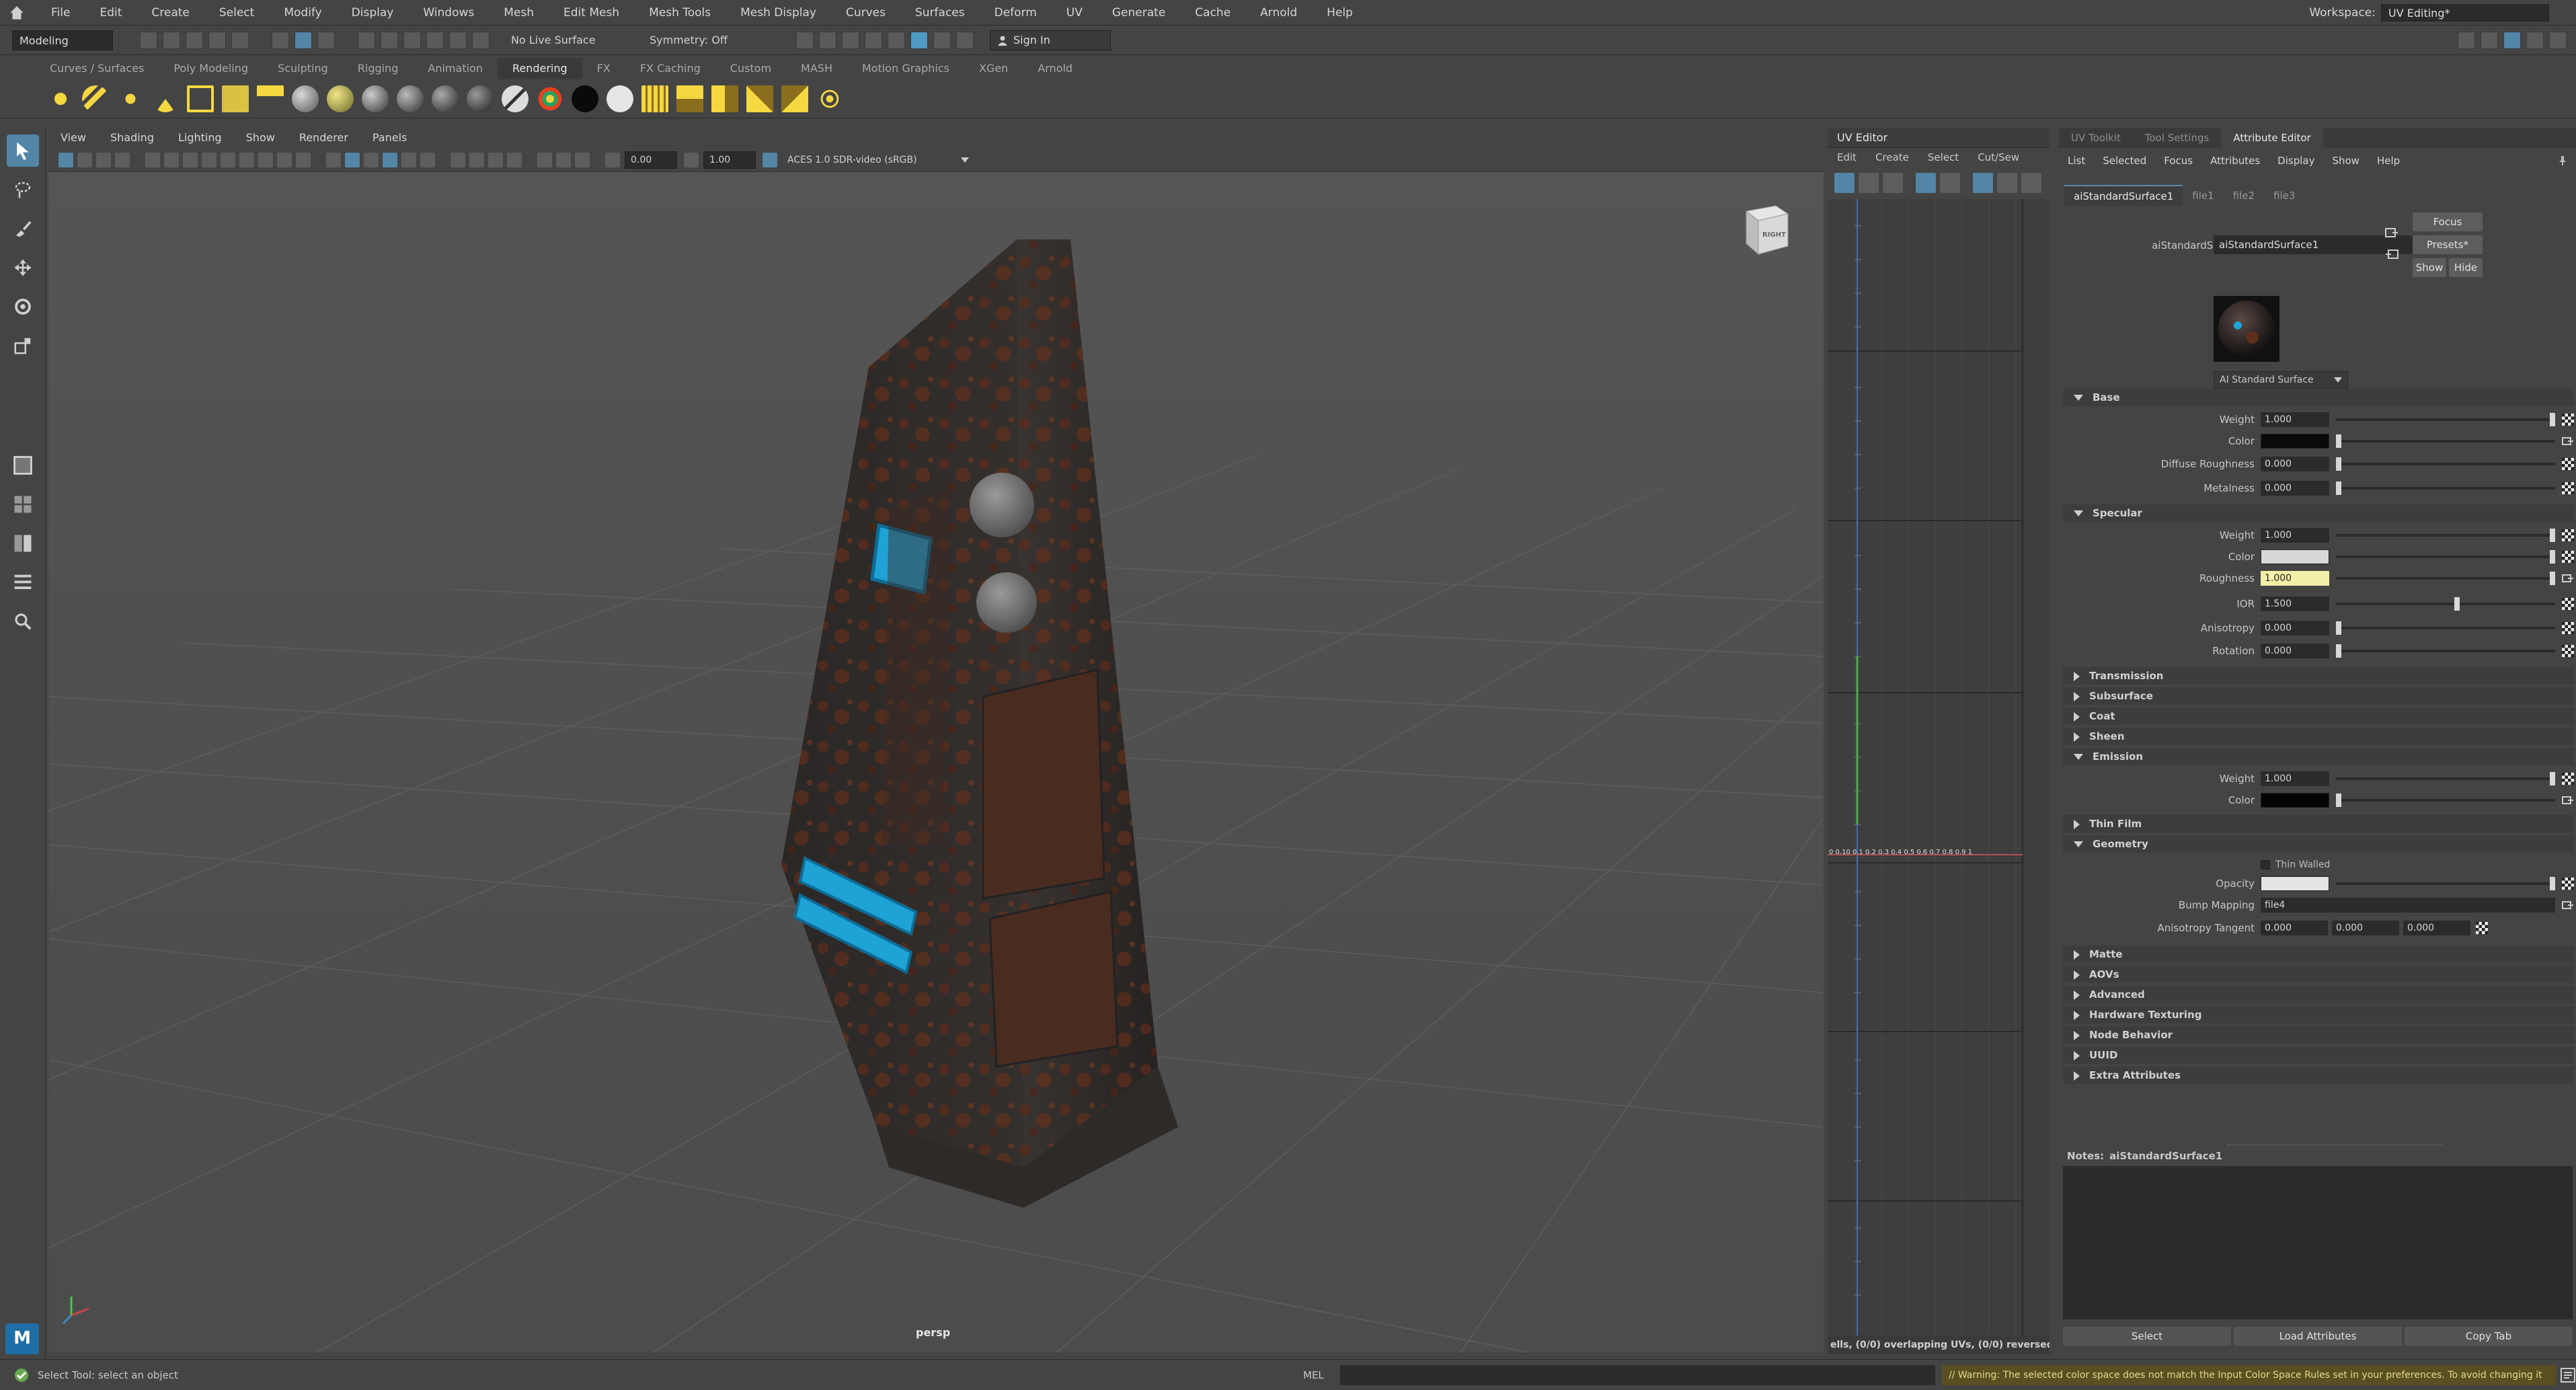  I want to click on focus-button: Focus, so click(2448, 222).